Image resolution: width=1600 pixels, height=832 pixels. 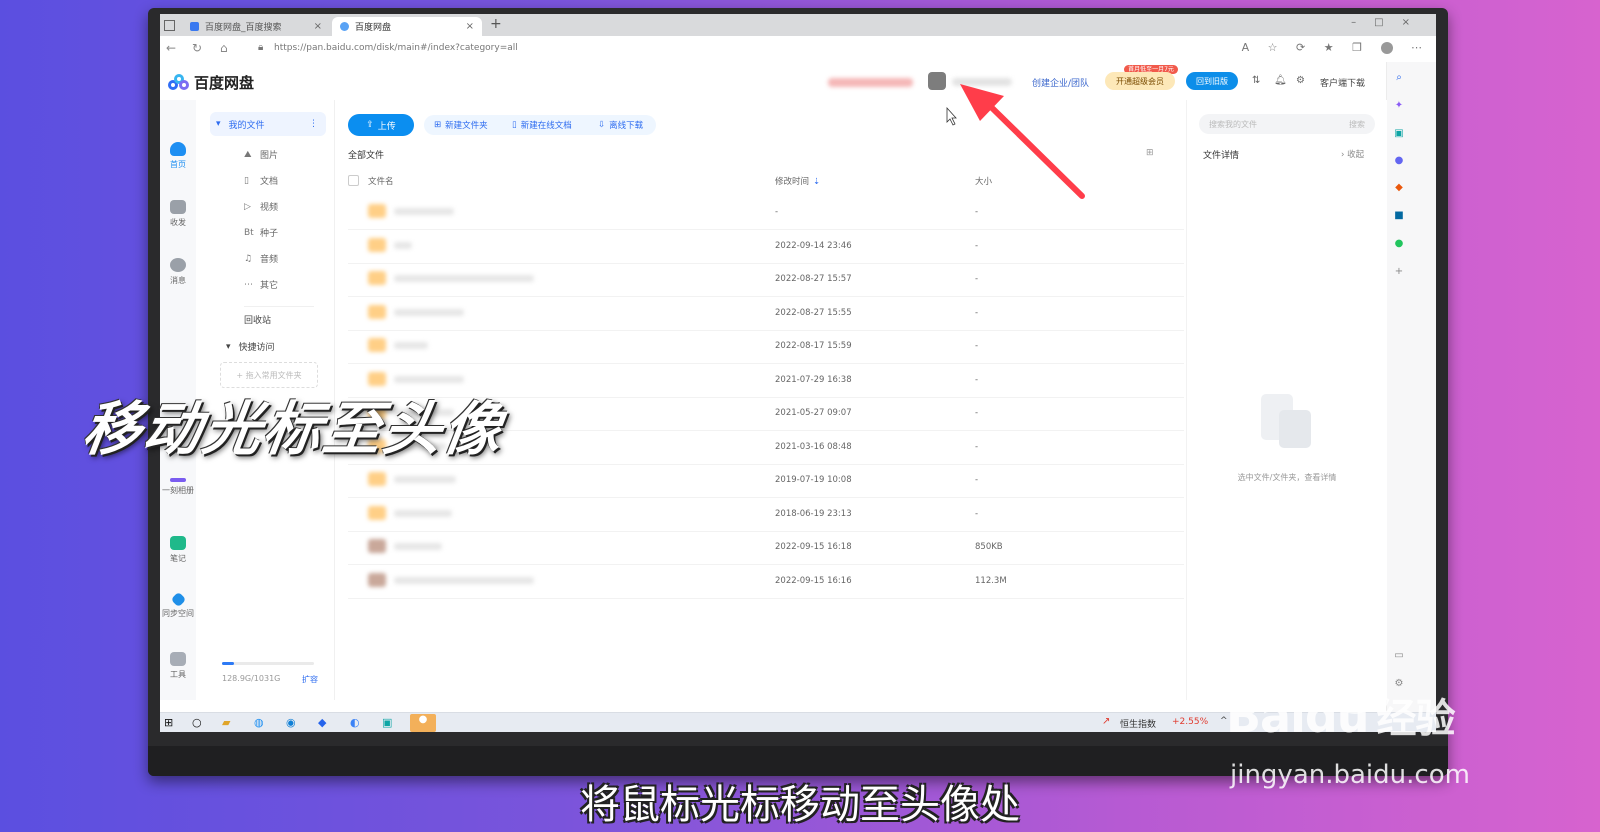 What do you see at coordinates (983, 181) in the screenshot?
I see `column-size: 大小` at bounding box center [983, 181].